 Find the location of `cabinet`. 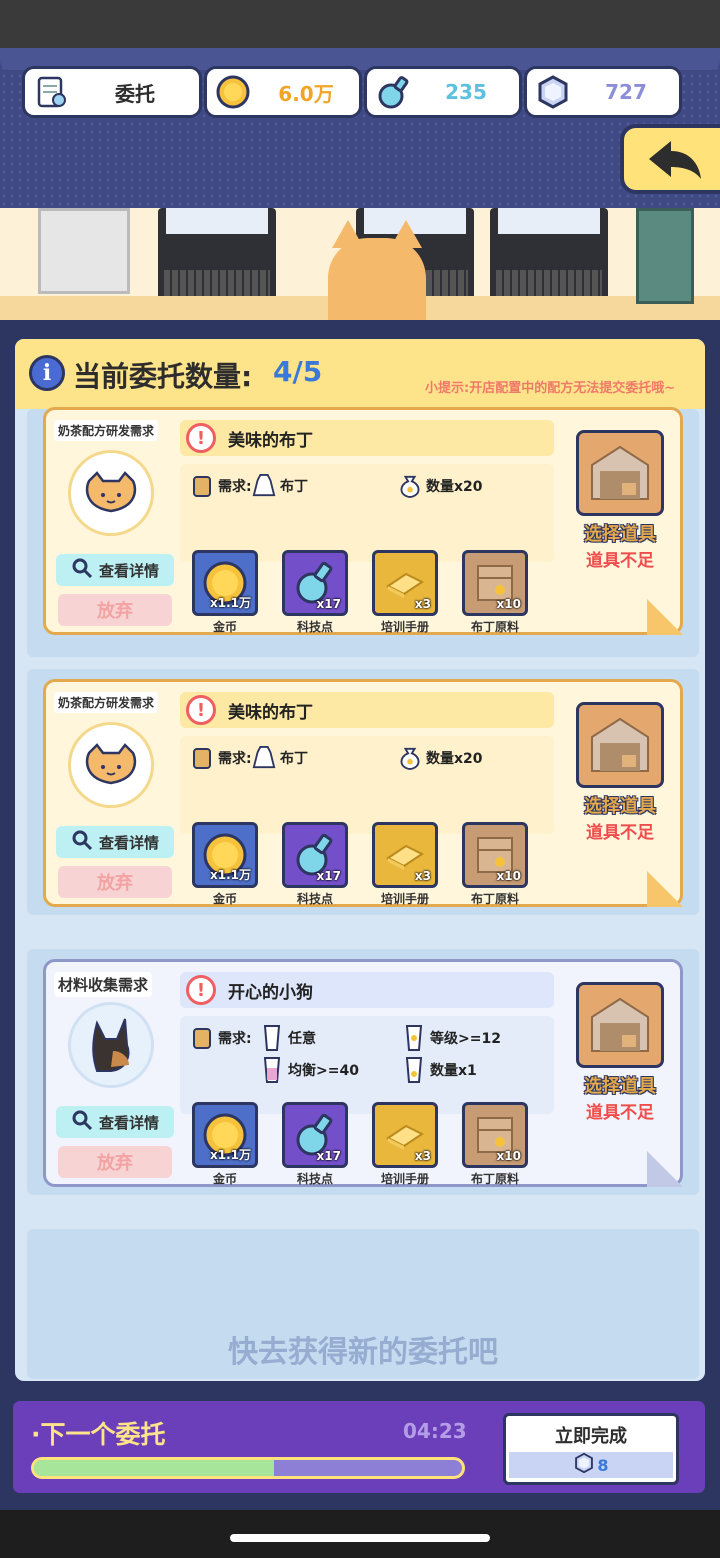

cabinet is located at coordinates (665, 256).